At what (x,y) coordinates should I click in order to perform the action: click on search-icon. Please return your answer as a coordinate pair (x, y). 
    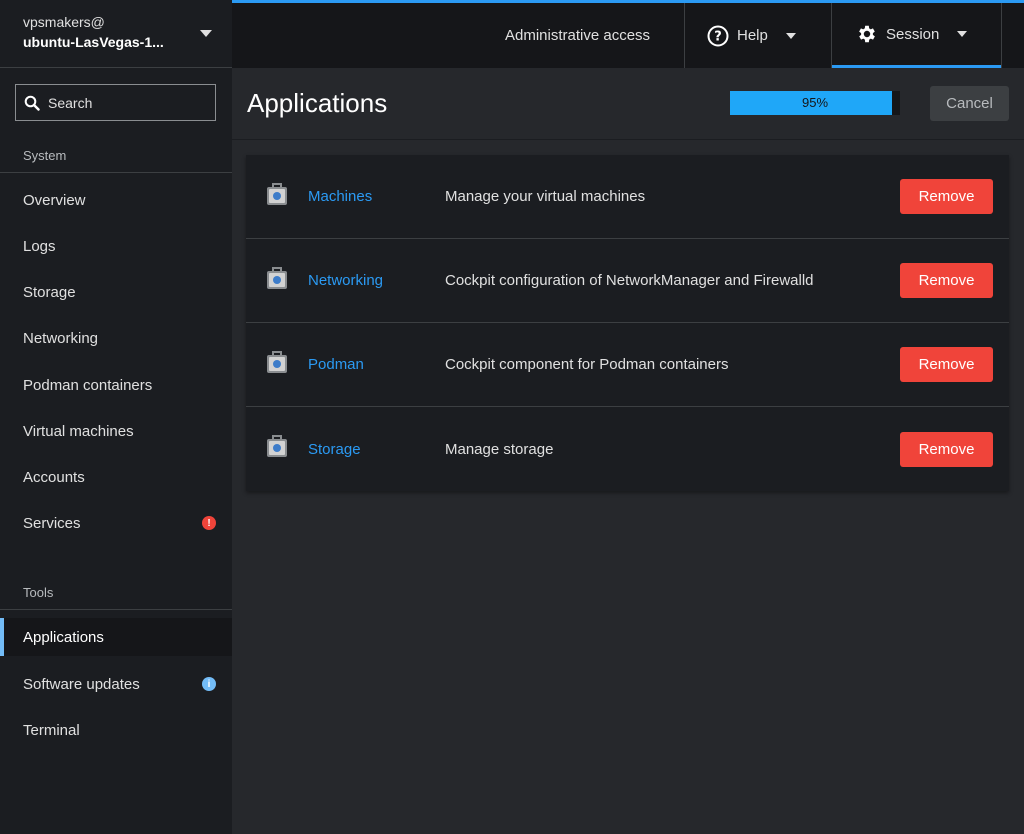
    Looking at the image, I should click on (32, 103).